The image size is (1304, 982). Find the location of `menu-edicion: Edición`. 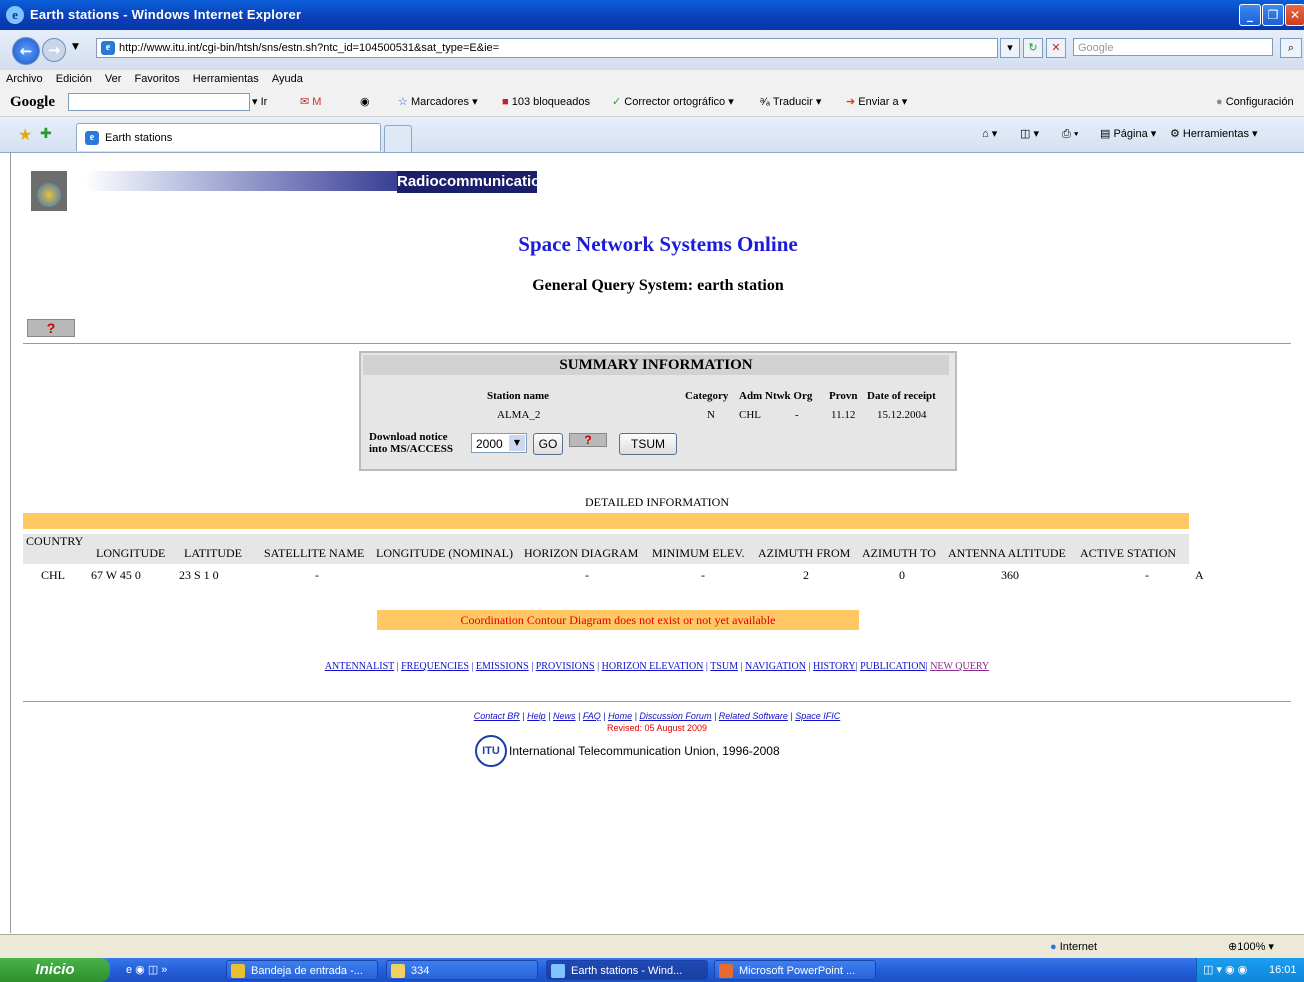

menu-edicion: Edición is located at coordinates (74, 79).